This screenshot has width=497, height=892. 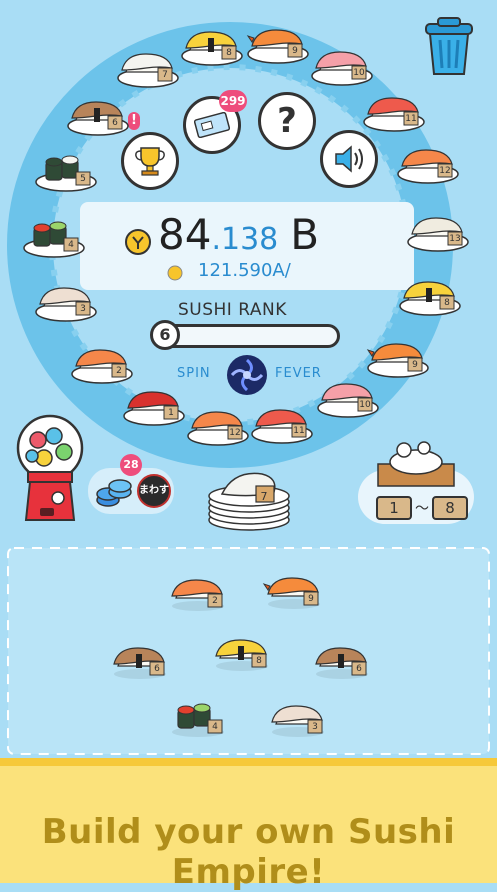 I want to click on sushi-level: 13, so click(x=455, y=239).